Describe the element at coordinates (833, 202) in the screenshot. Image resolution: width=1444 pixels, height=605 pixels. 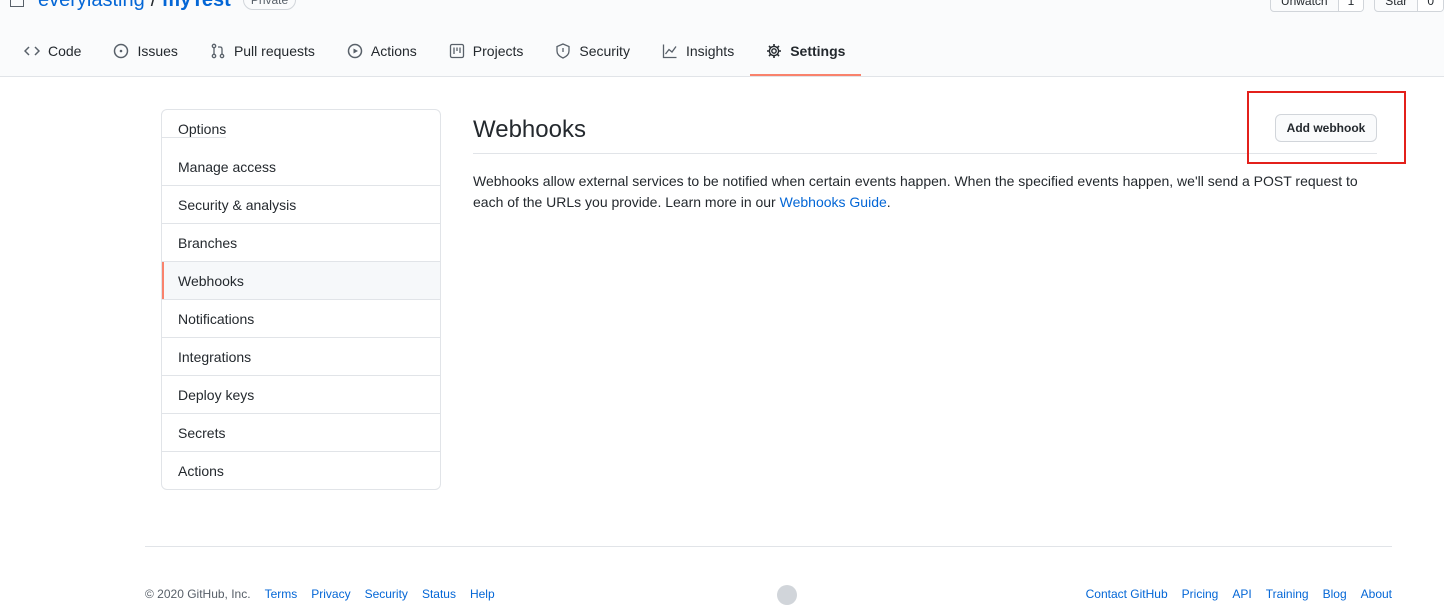
I see `webhooks-guide-link: Webhooks Guide` at that location.